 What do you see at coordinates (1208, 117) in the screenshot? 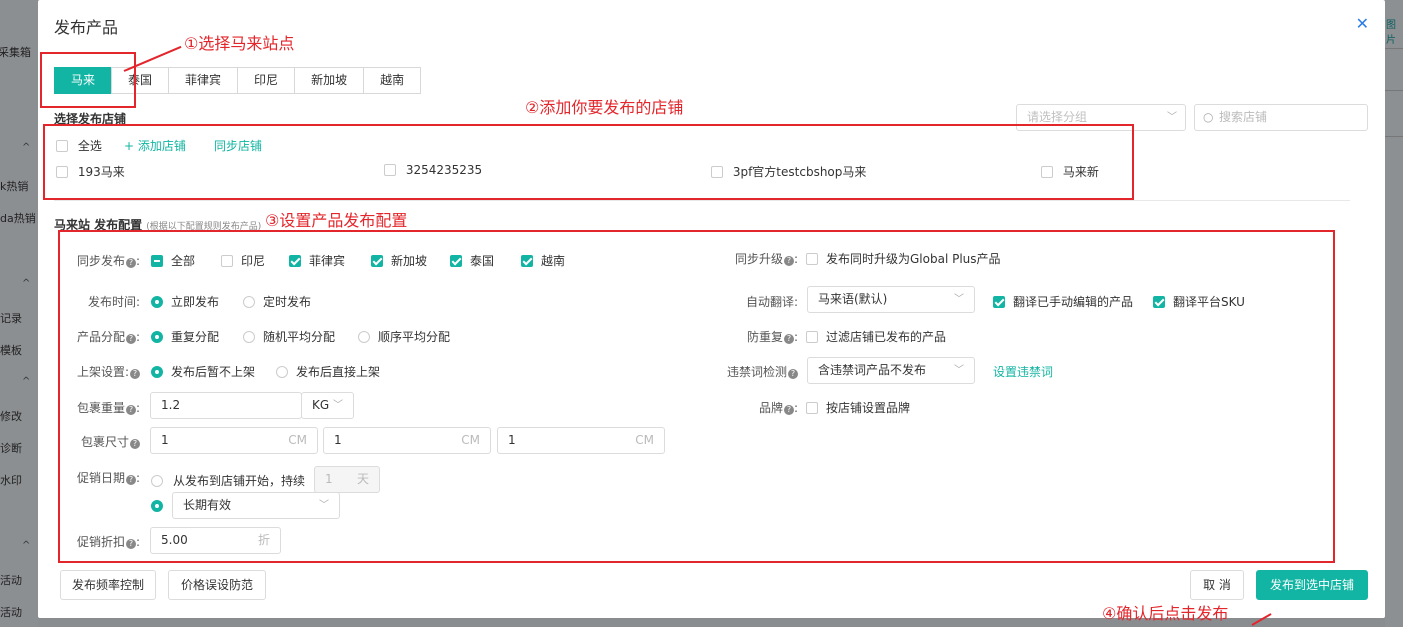
I see `search-icon: ○` at bounding box center [1208, 117].